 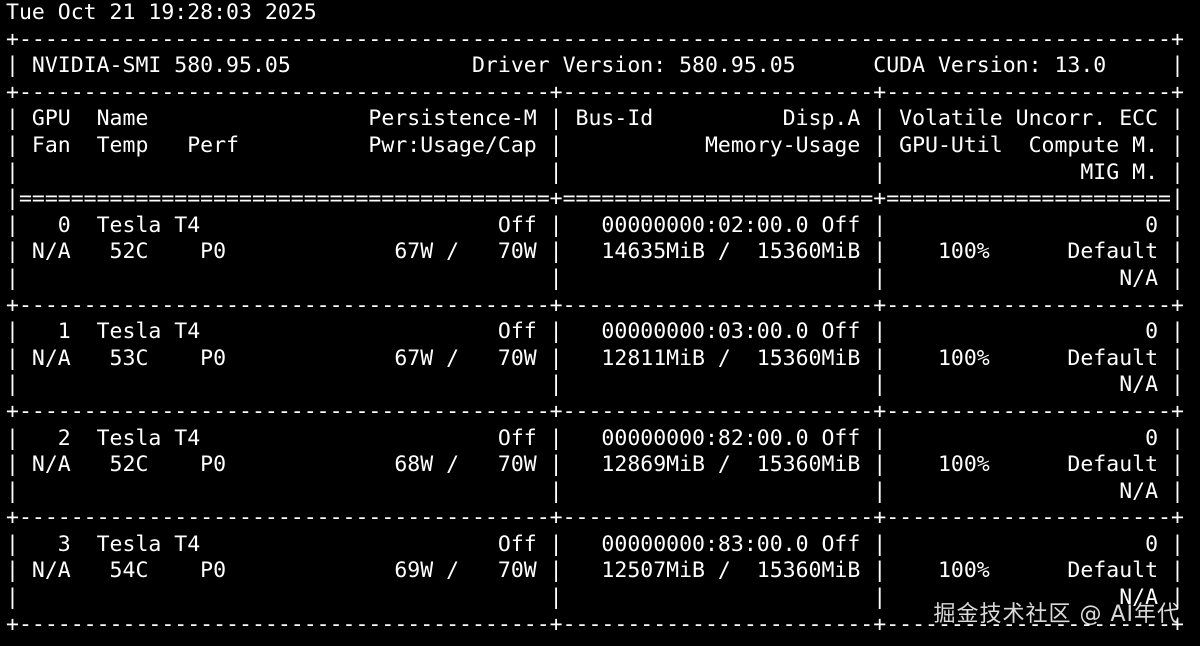 I want to click on timestamp-line: Tue Oct 21 19:28:03 2025, so click(x=161, y=12).